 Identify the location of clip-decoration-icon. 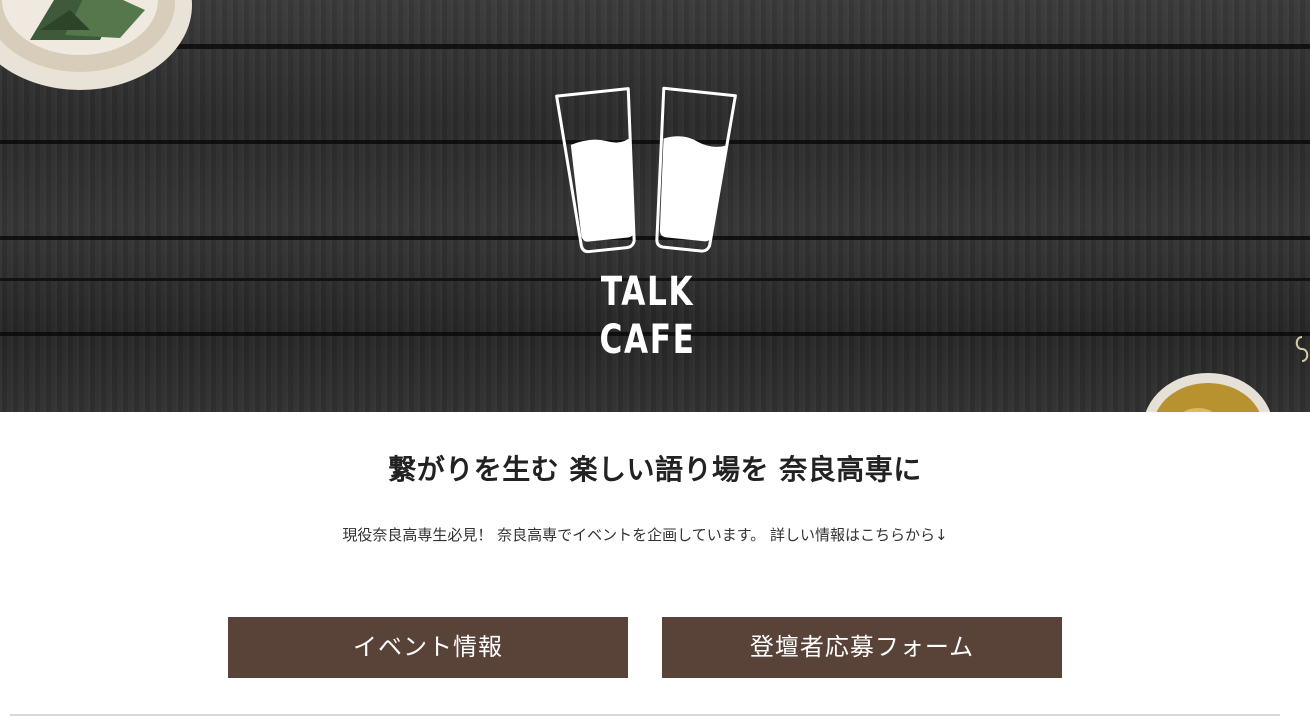
(1302, 349).